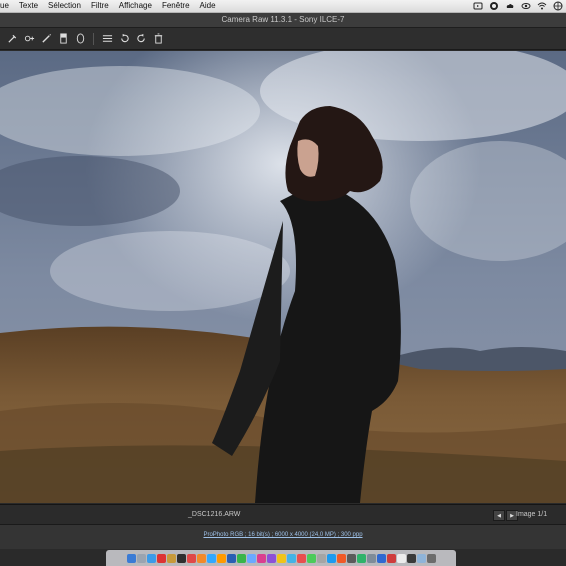 The width and height of the screenshot is (566, 566). I want to click on graduated-filter-icon, so click(63, 39).